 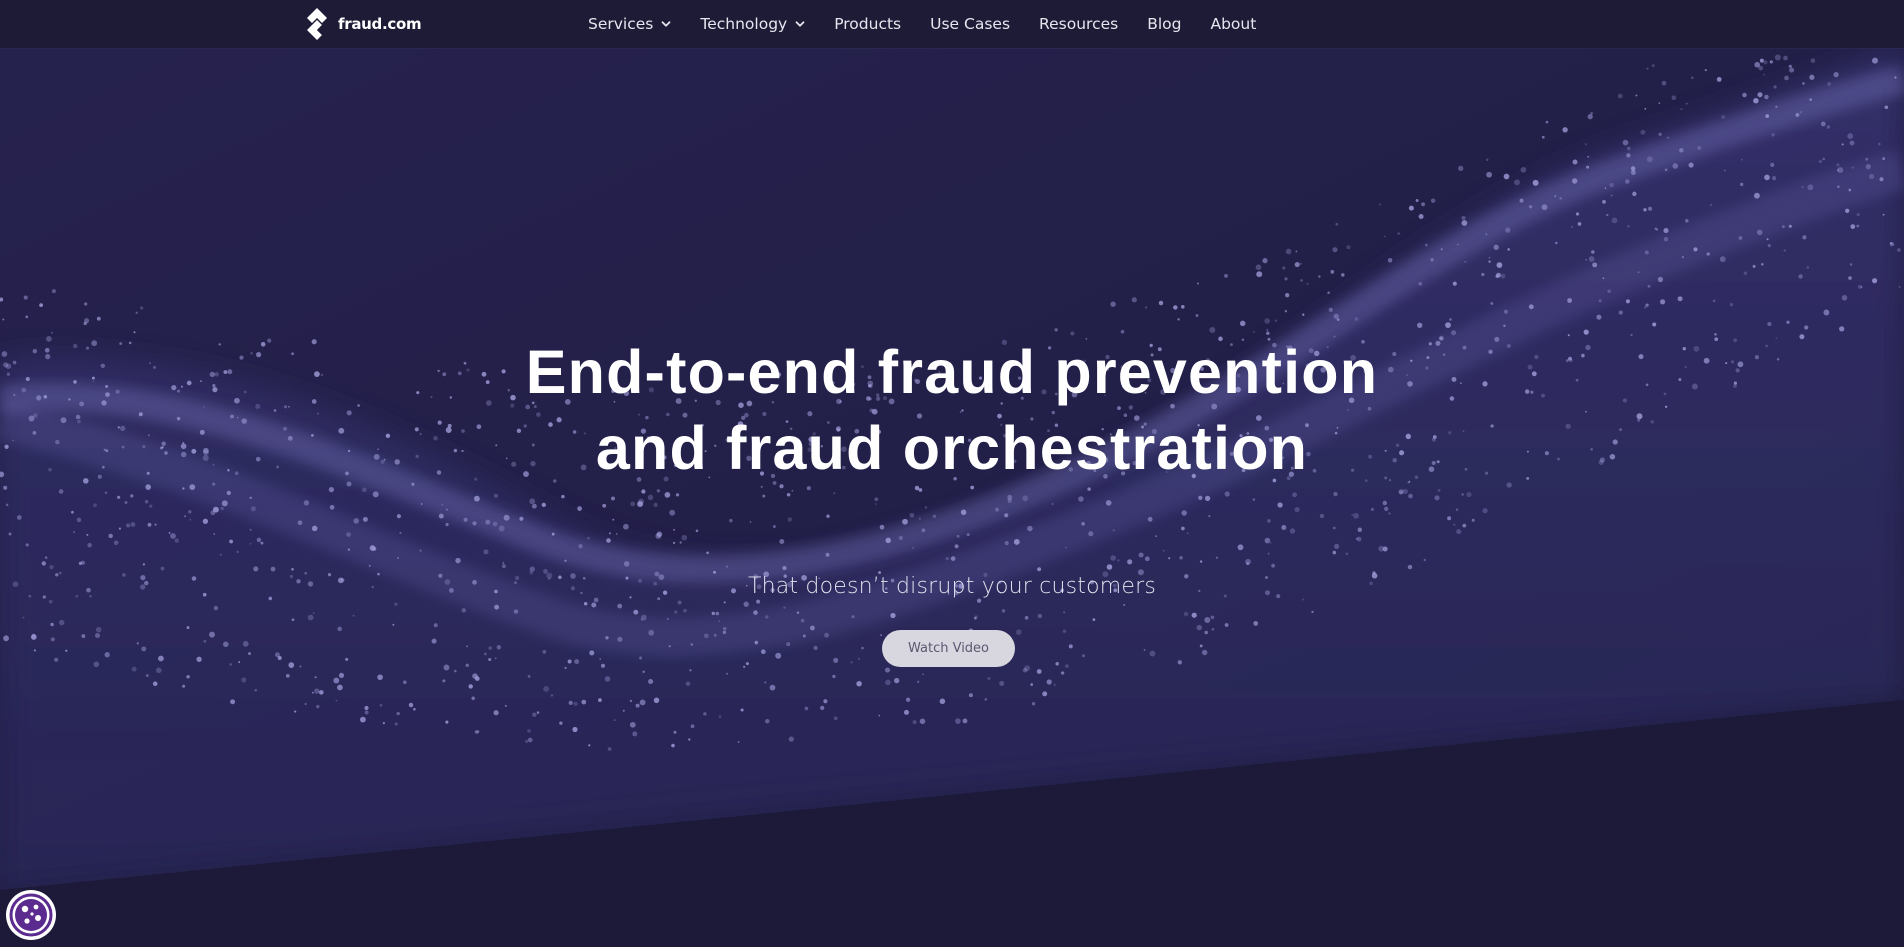 What do you see at coordinates (1078, 24) in the screenshot?
I see `nav-item-resources: Resources` at bounding box center [1078, 24].